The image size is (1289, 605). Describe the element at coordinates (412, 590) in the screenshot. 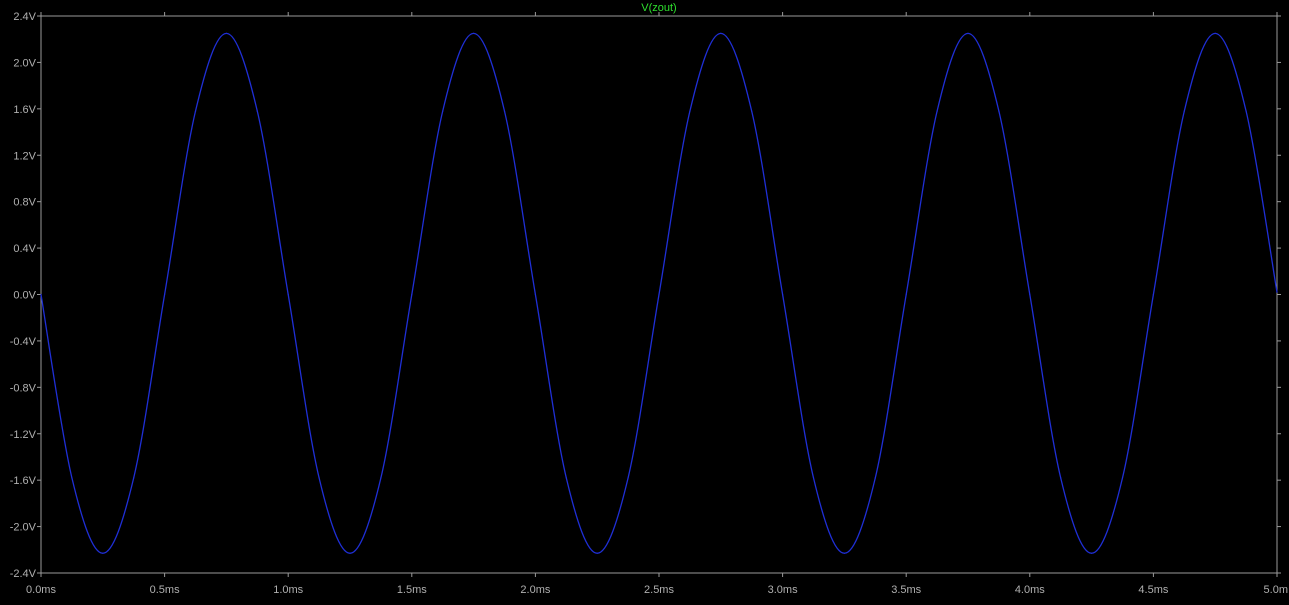

I see `x-tick-label: 1.5ms` at that location.